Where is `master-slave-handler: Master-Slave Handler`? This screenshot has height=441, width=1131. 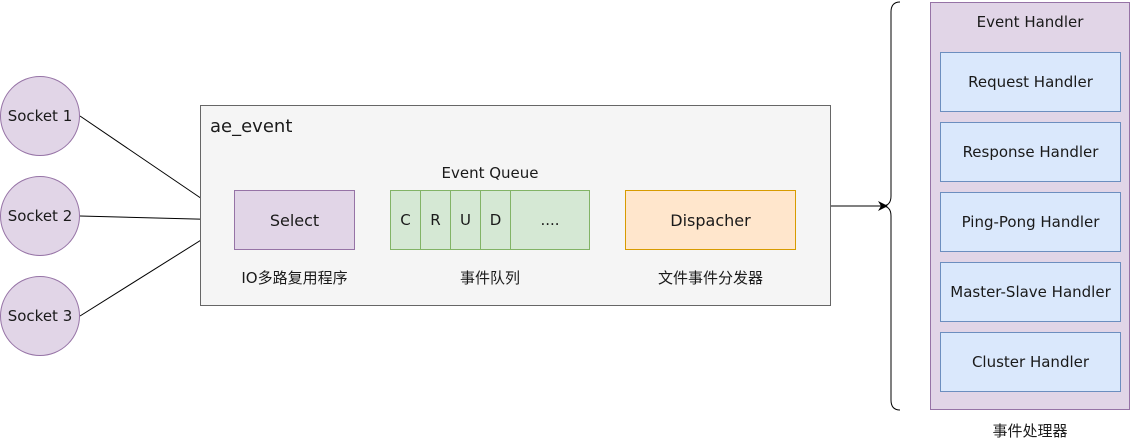
master-slave-handler: Master-Slave Handler is located at coordinates (1030, 292).